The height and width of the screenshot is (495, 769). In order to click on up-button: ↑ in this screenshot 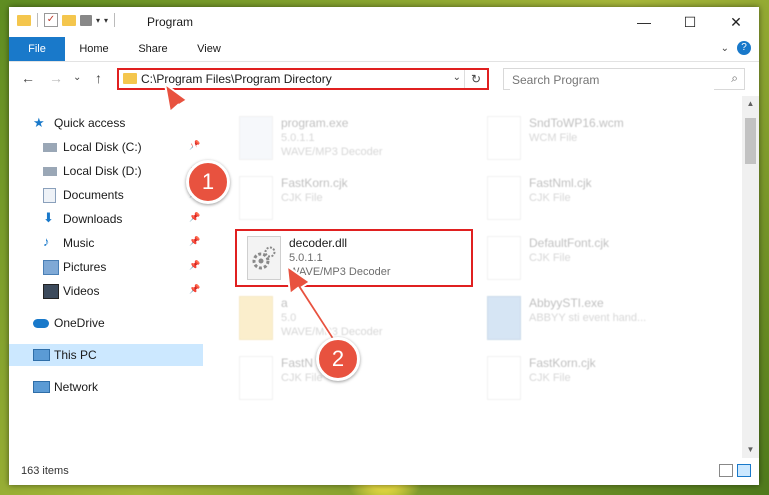, I will do `click(98, 78)`.